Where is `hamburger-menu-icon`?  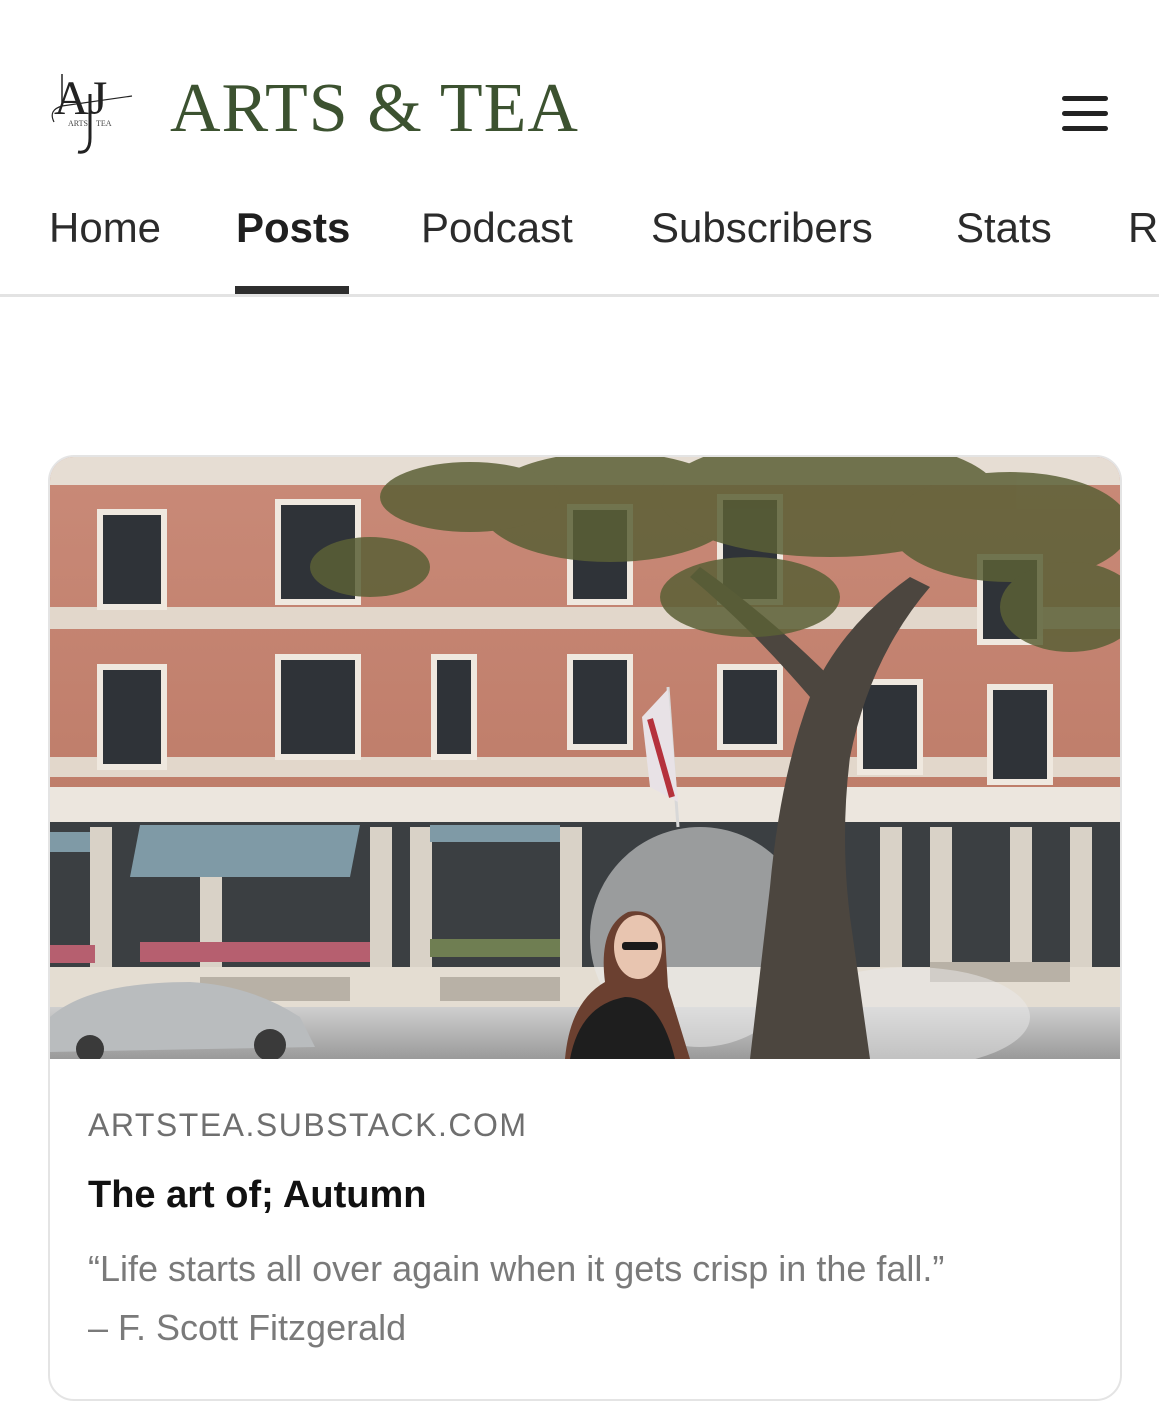 hamburger-menu-icon is located at coordinates (1085, 114).